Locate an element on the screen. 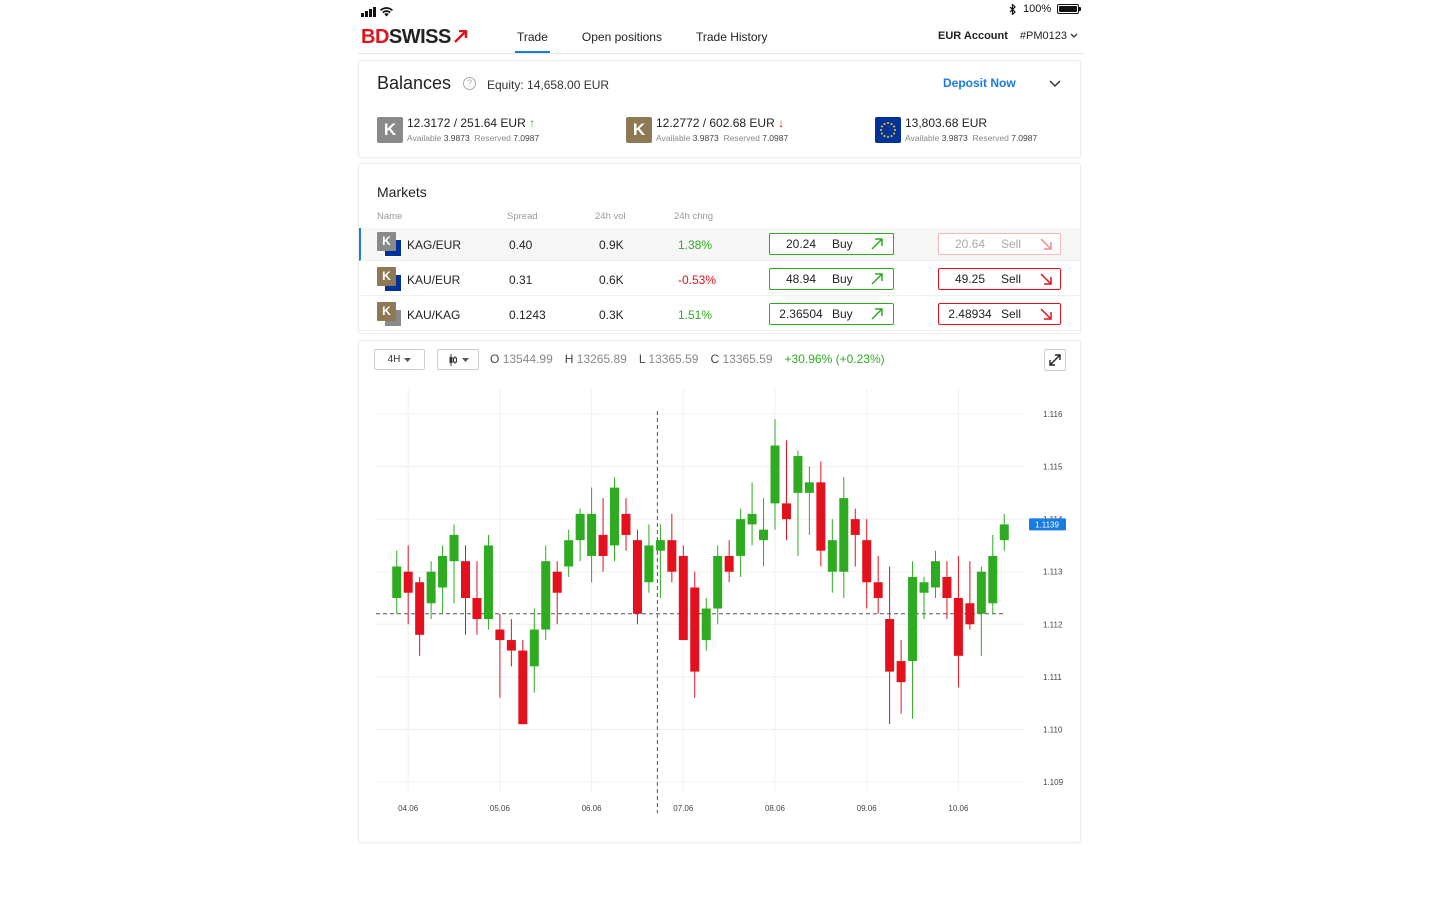  status-bar-right: 100% is located at coordinates (1045, 9).